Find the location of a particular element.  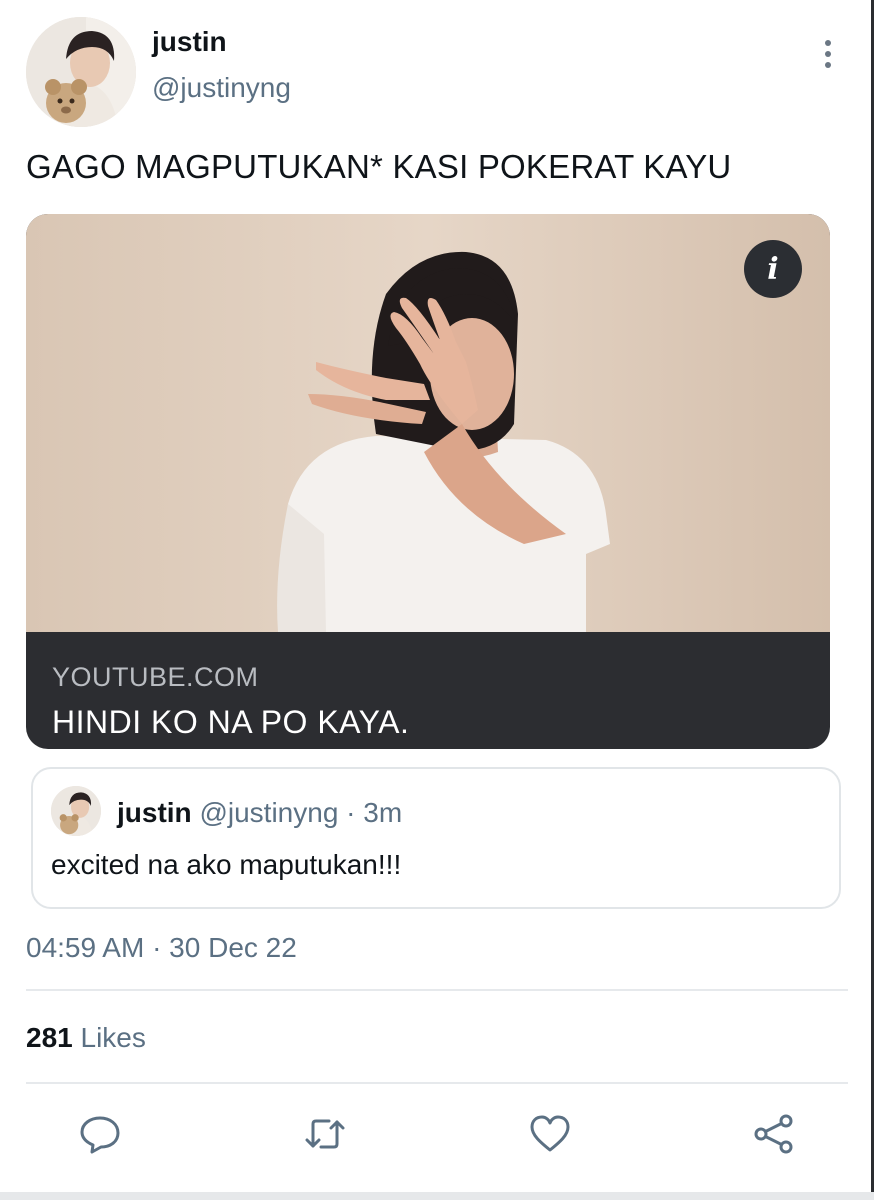

quoted-tweet-header: justin @justinyng · 3m is located at coordinates (259, 813).